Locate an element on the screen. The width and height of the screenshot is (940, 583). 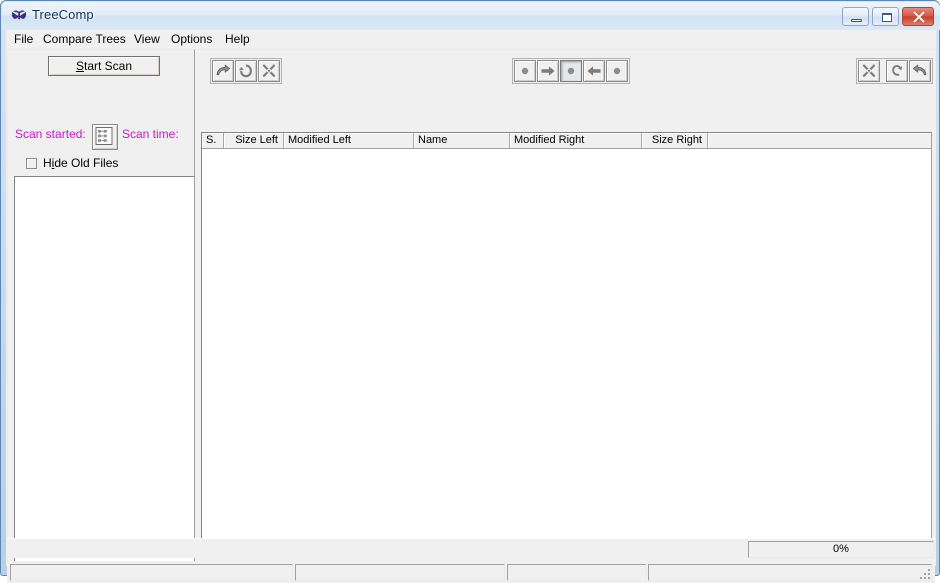
start-scan-label: tart Scan is located at coordinates (108, 66).